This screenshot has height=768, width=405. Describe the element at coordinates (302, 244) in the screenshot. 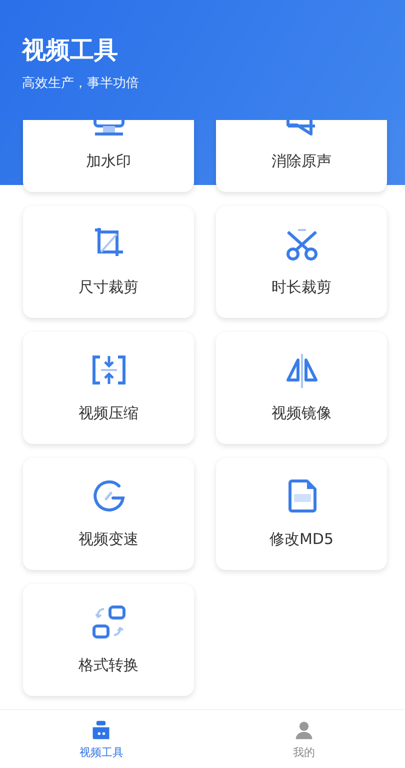

I see `scissors-icon` at that location.